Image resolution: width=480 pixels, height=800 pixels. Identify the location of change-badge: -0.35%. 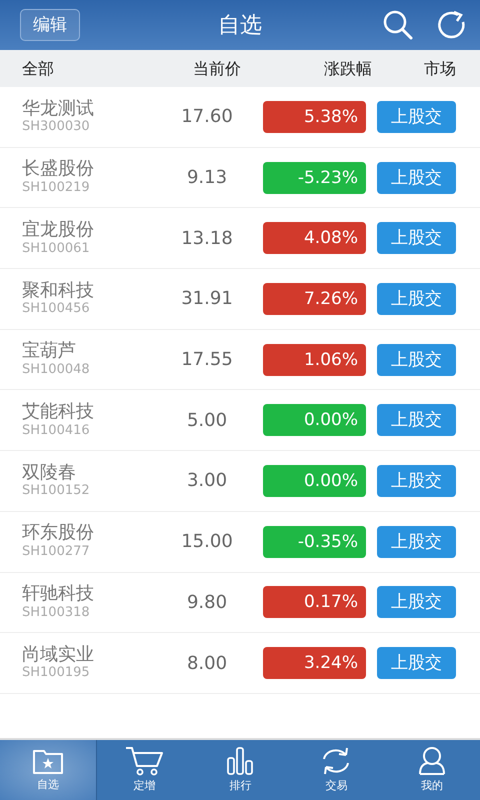
(314, 542).